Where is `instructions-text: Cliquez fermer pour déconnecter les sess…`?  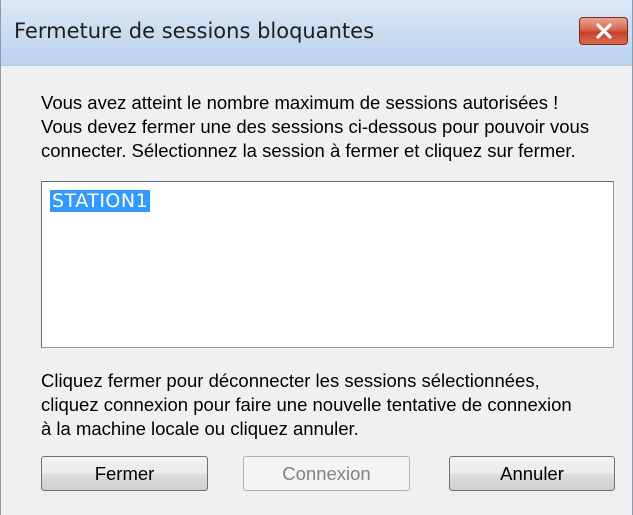 instructions-text: Cliquez fermer pour déconnecter les sess… is located at coordinates (333, 405).